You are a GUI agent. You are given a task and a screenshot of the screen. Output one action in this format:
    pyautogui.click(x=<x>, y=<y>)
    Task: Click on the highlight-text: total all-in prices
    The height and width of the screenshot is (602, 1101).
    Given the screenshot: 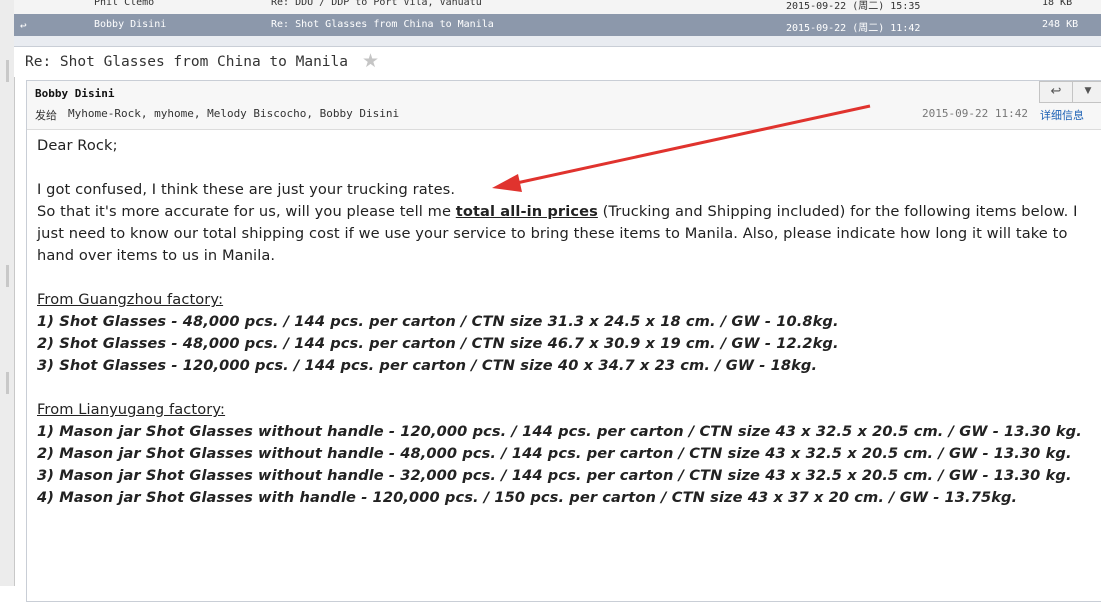 What is the action you would take?
    pyautogui.click(x=526, y=211)
    